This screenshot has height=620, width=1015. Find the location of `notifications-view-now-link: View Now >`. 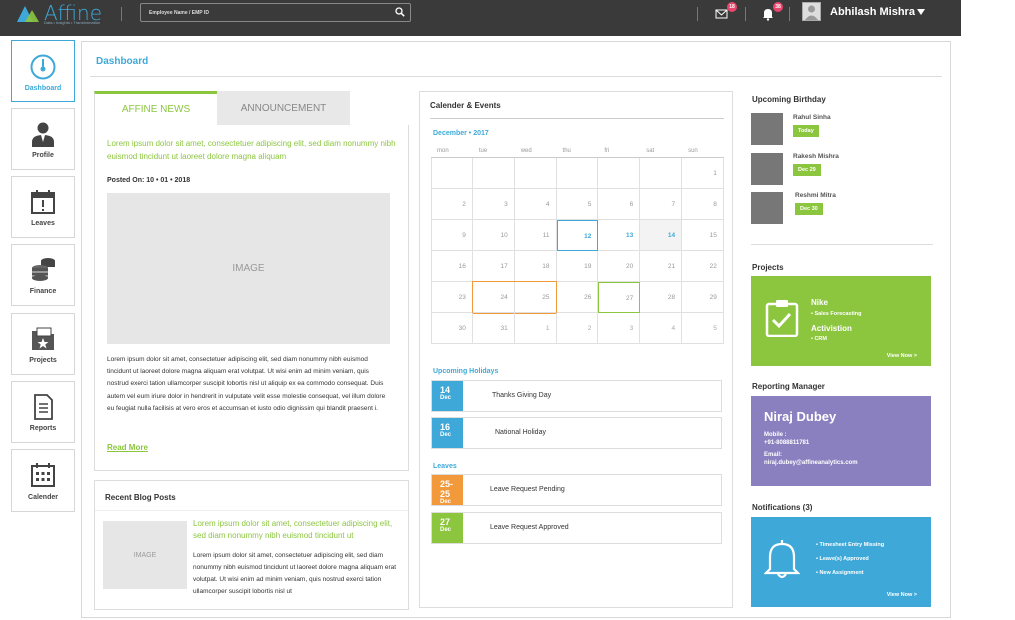

notifications-view-now-link: View Now > is located at coordinates (902, 595).